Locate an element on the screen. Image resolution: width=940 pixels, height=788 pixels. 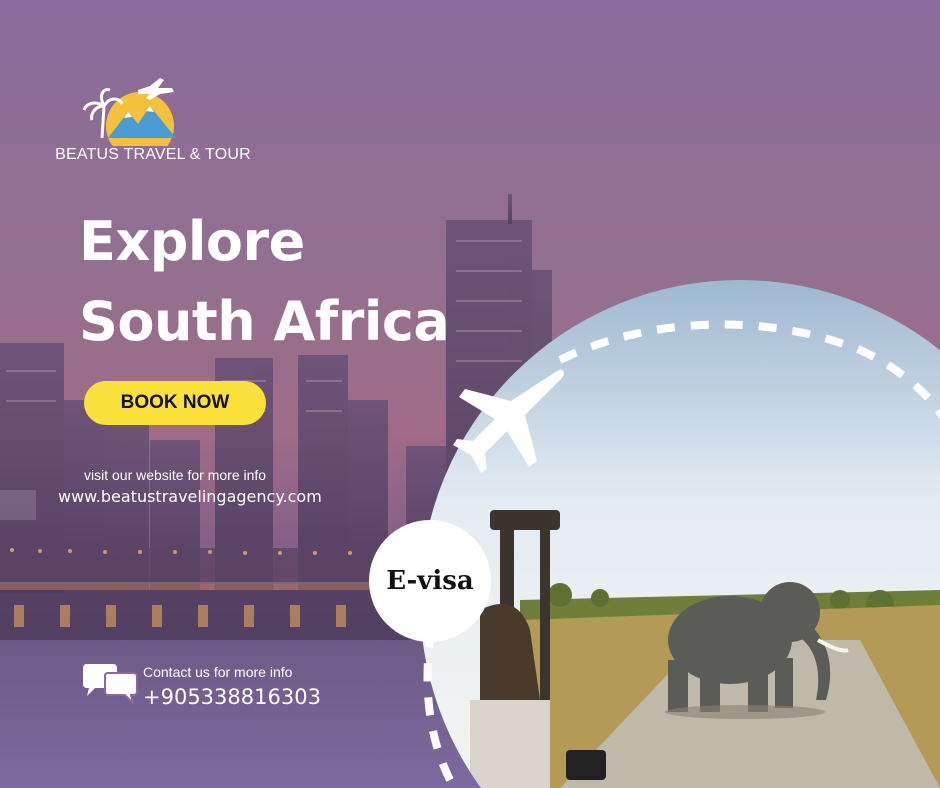
chat-bubbles-icon is located at coordinates (110, 684).